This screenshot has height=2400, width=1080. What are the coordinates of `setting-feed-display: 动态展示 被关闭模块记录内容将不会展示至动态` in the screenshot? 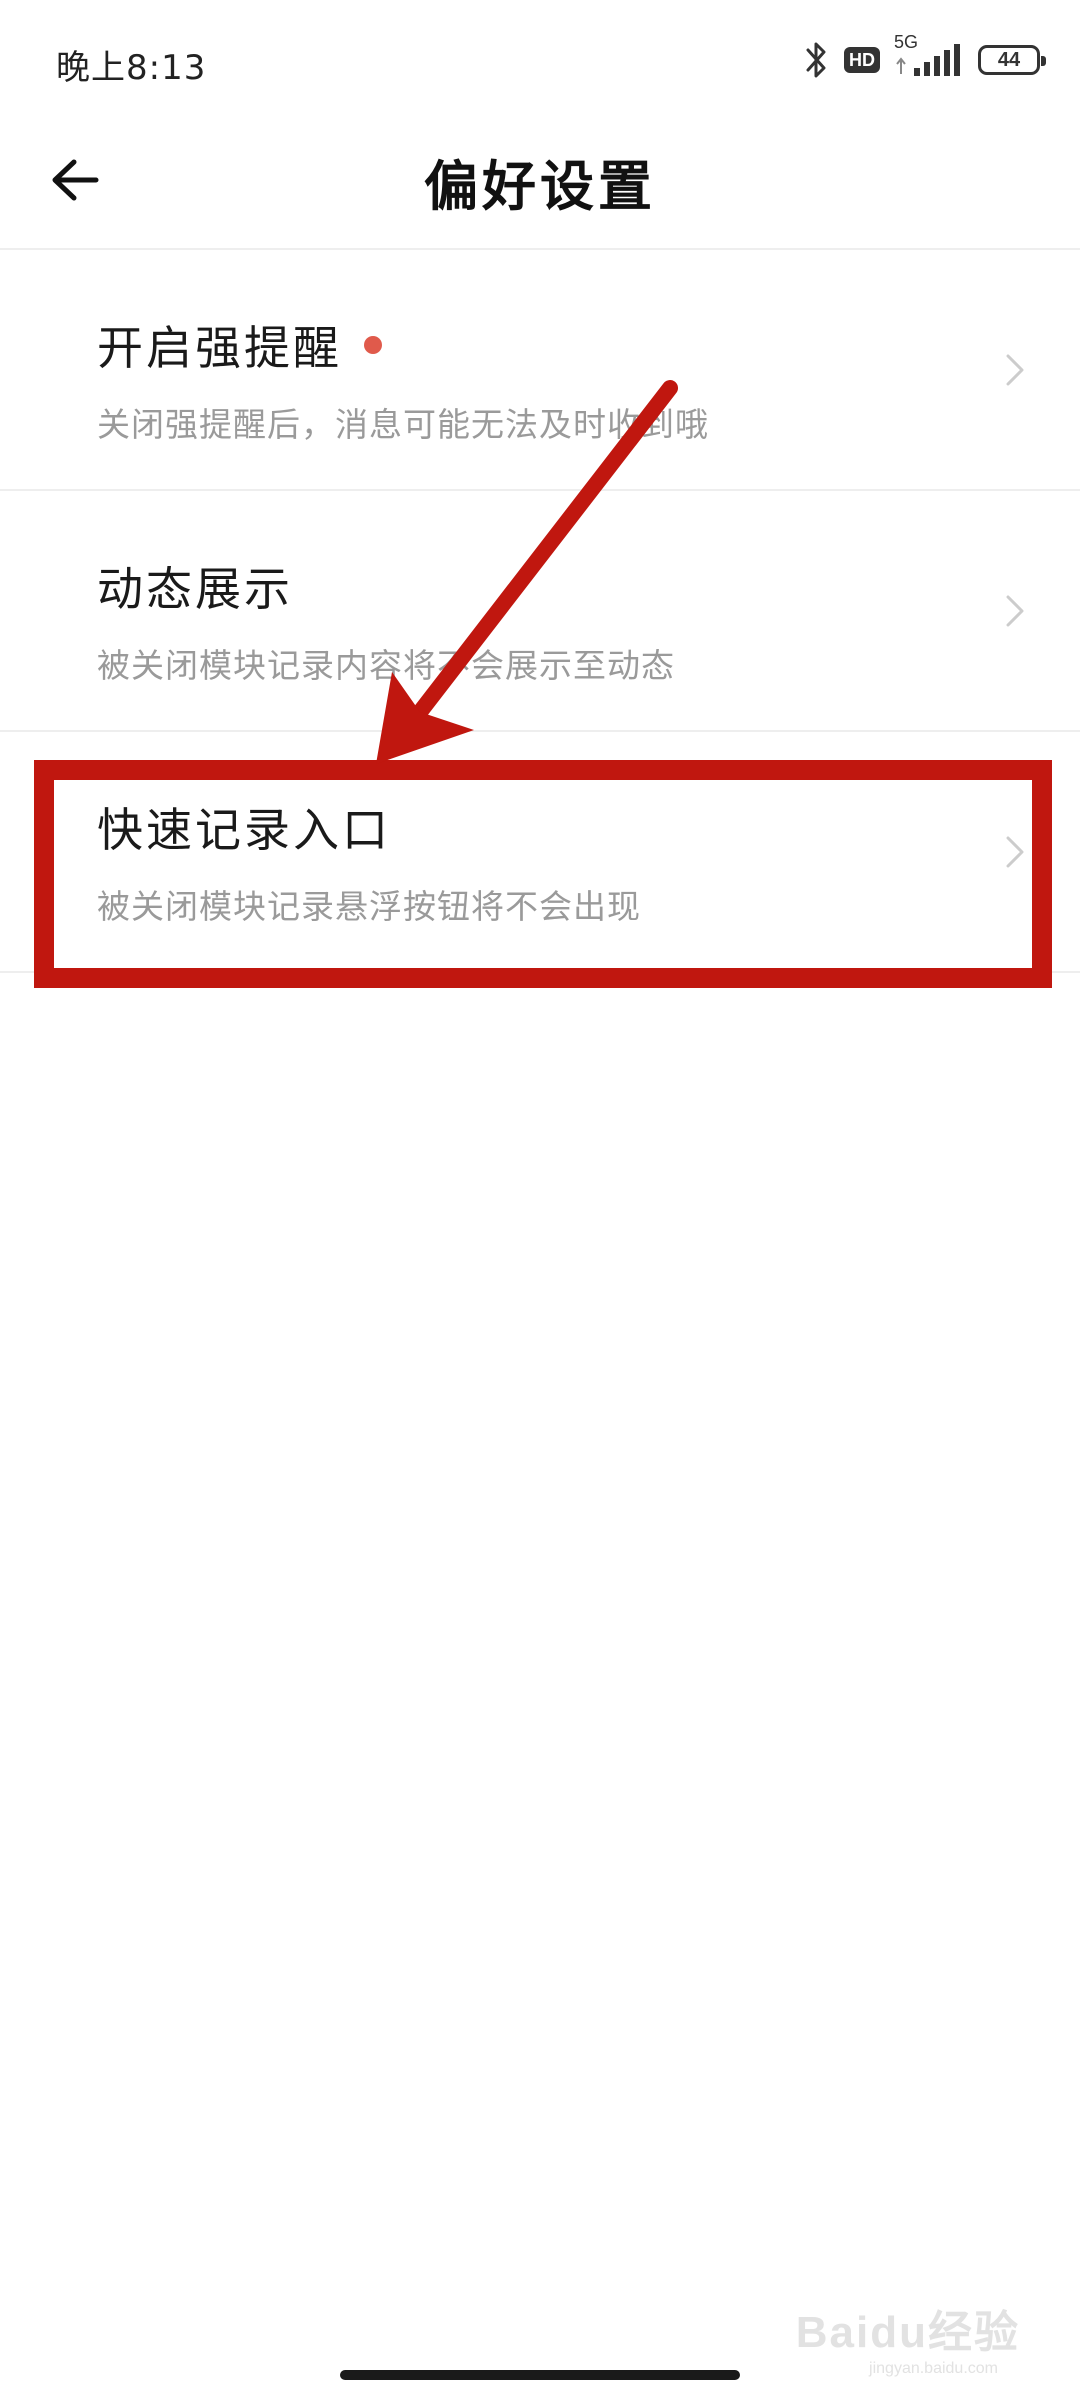 It's located at (540, 611).